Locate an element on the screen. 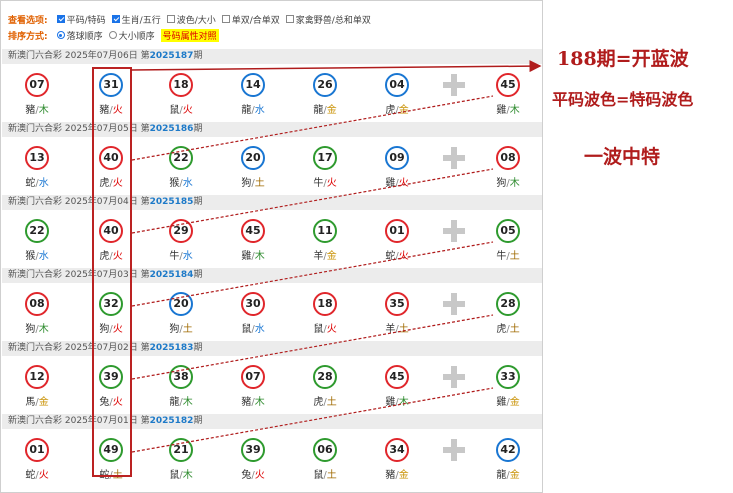  special-ball: 33 is located at coordinates (508, 377).